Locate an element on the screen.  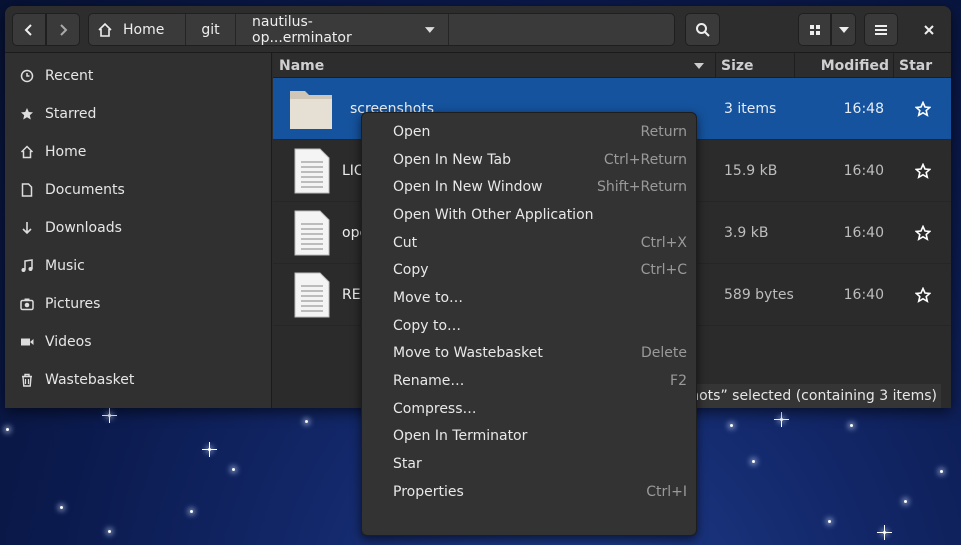
menu-item-open-in-terminator: Open In Terminator is located at coordinates (529, 437).